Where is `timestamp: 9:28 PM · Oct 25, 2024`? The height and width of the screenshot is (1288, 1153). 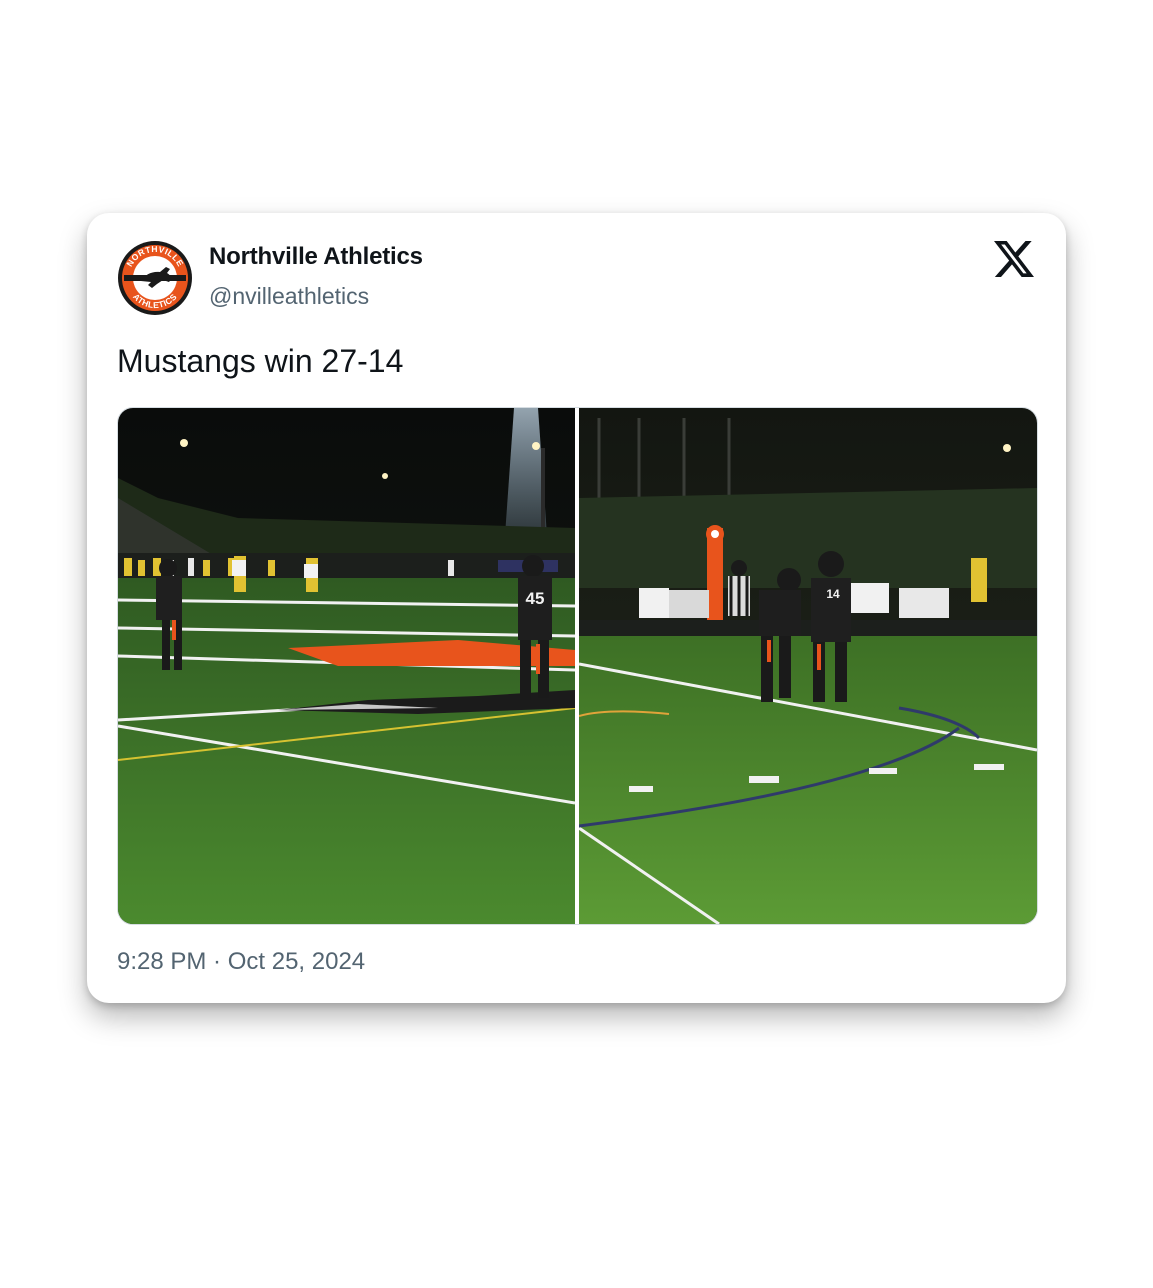 timestamp: 9:28 PM · Oct 25, 2024 is located at coordinates (241, 962).